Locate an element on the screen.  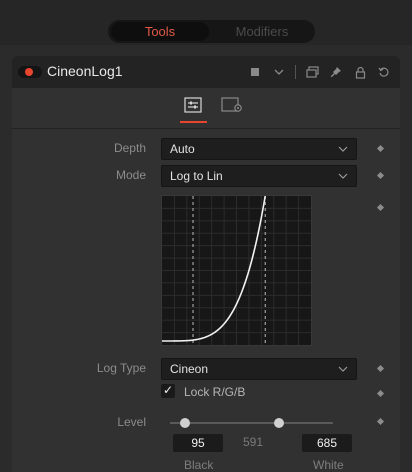
header-divider is located at coordinates (295, 72).